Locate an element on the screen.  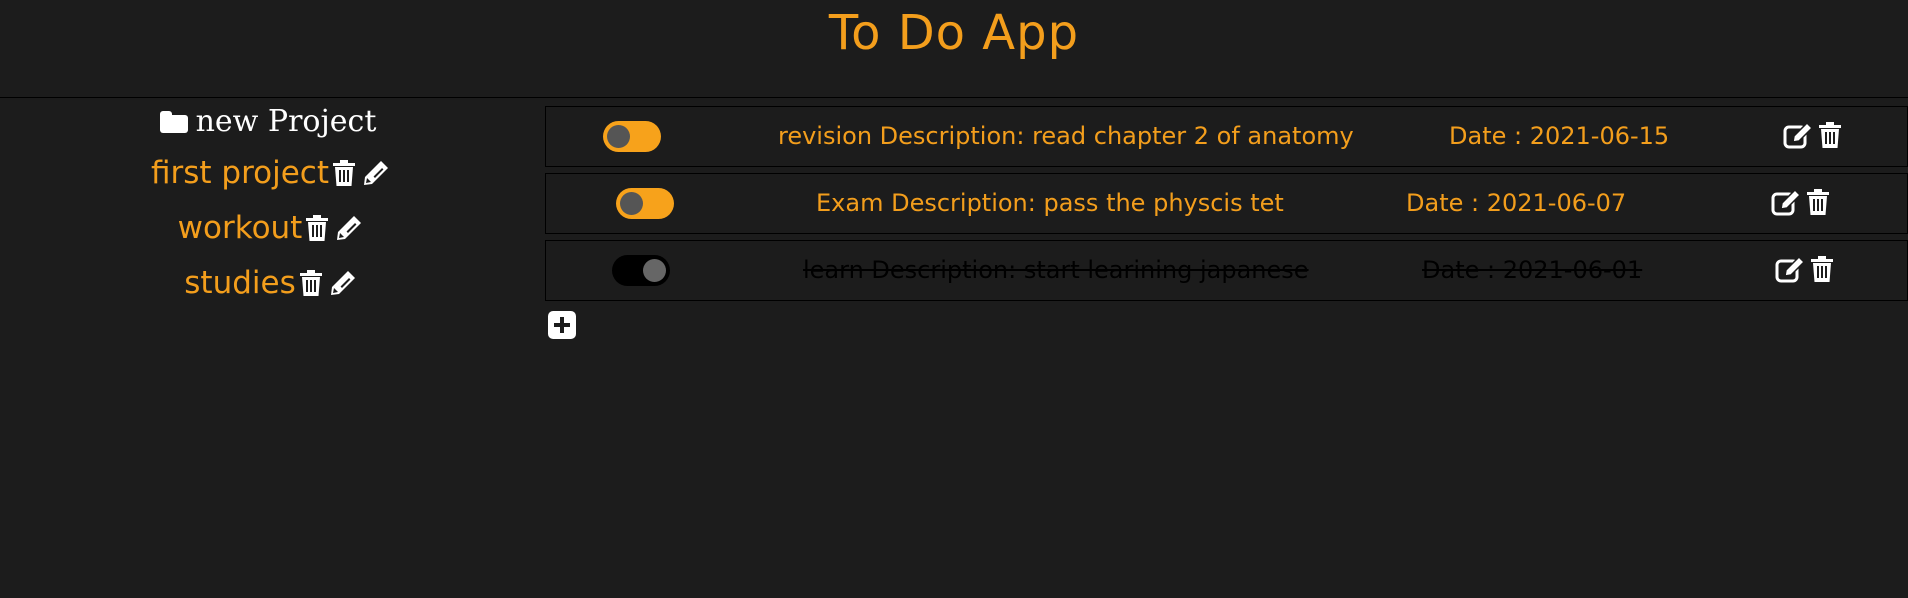
project-item: first project is located at coordinates (270, 173).